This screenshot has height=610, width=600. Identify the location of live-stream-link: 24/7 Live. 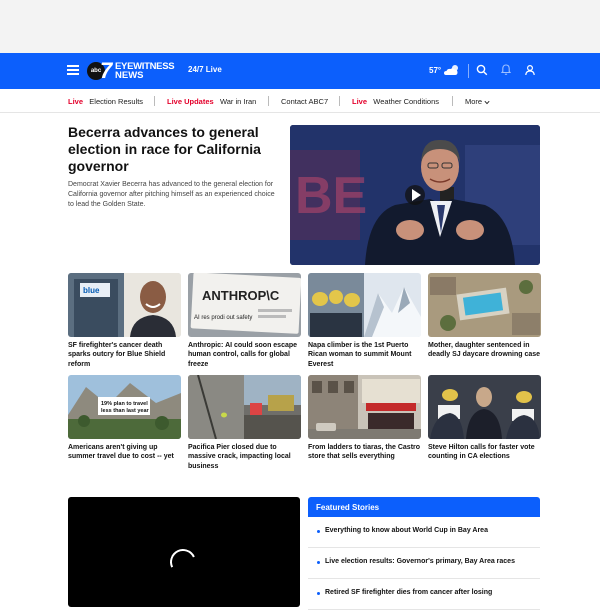
(205, 69).